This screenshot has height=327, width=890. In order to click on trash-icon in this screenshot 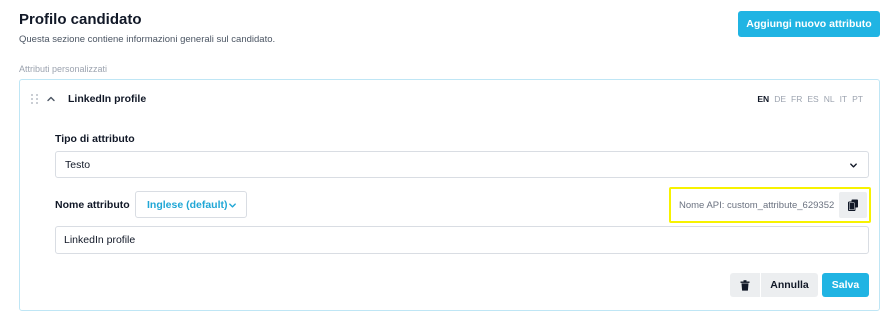, I will do `click(745, 285)`.